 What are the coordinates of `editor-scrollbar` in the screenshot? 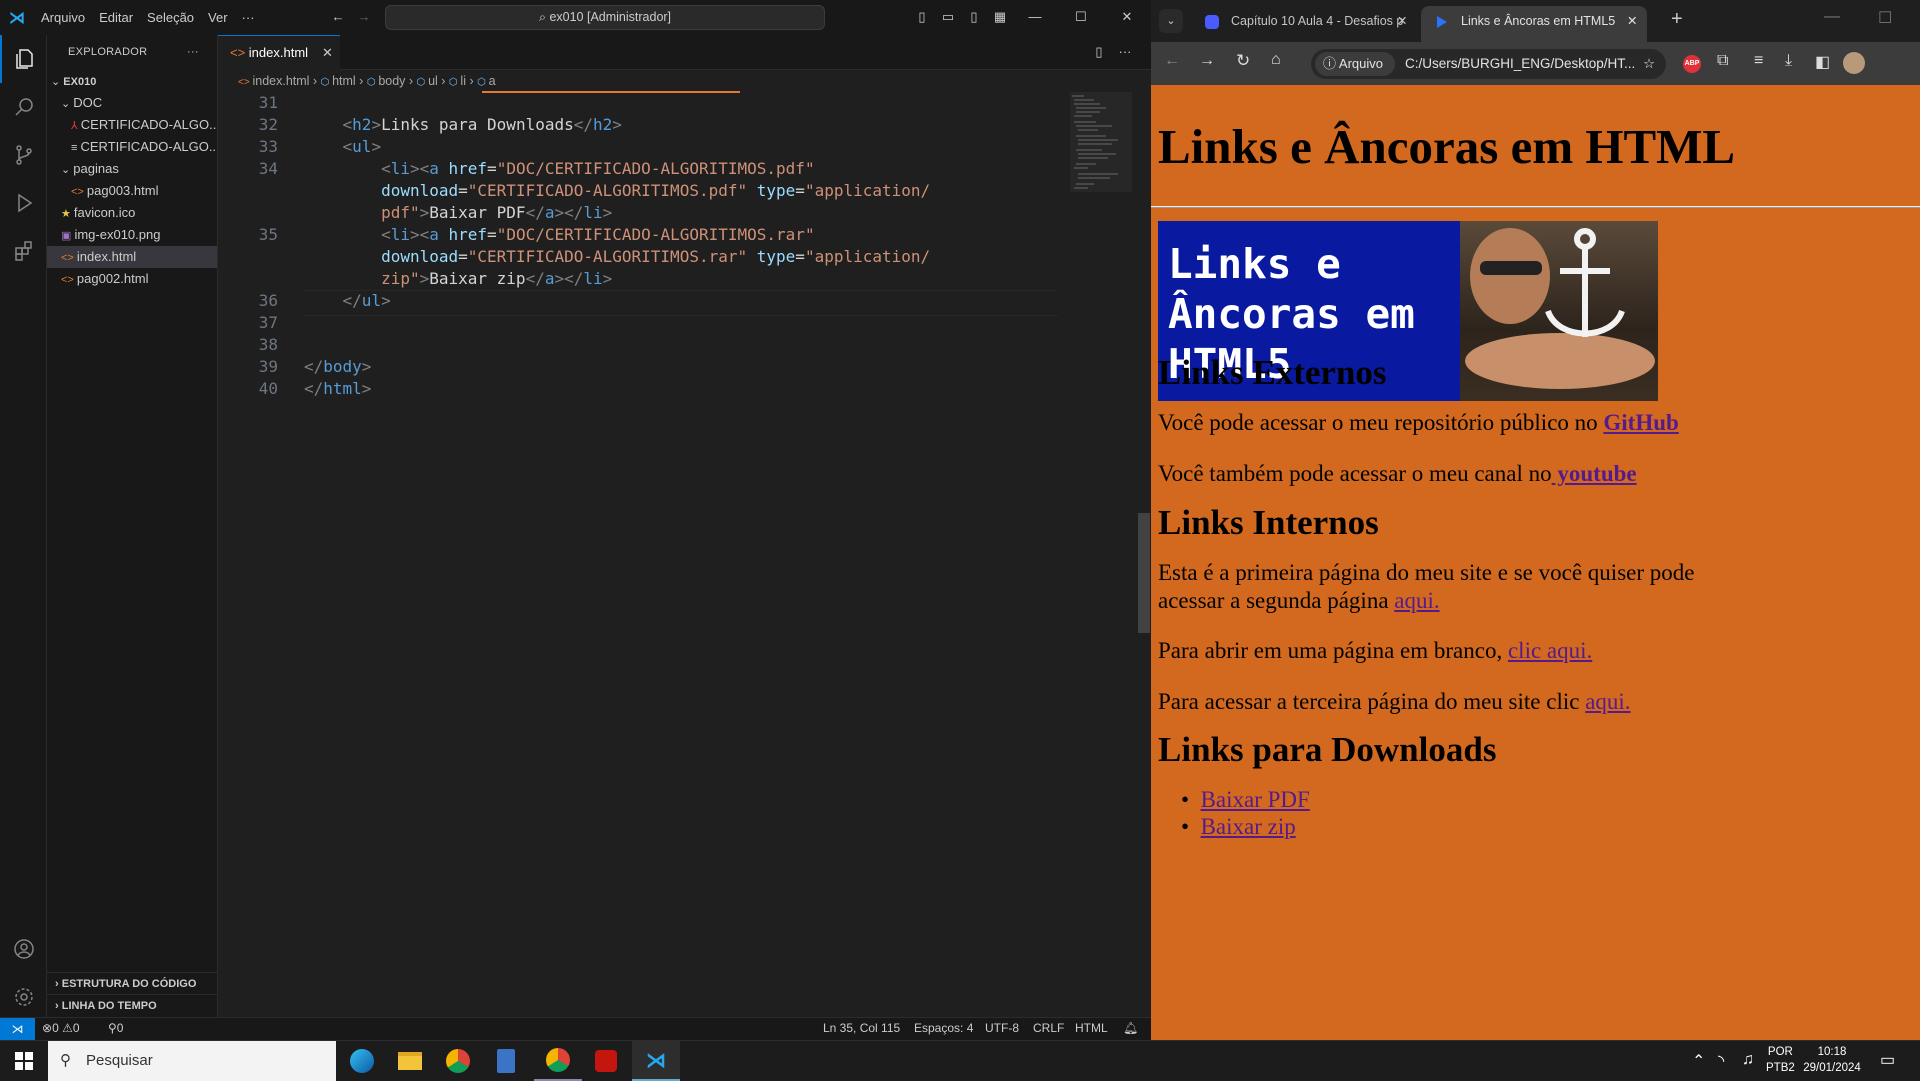 It's located at (1144, 573).